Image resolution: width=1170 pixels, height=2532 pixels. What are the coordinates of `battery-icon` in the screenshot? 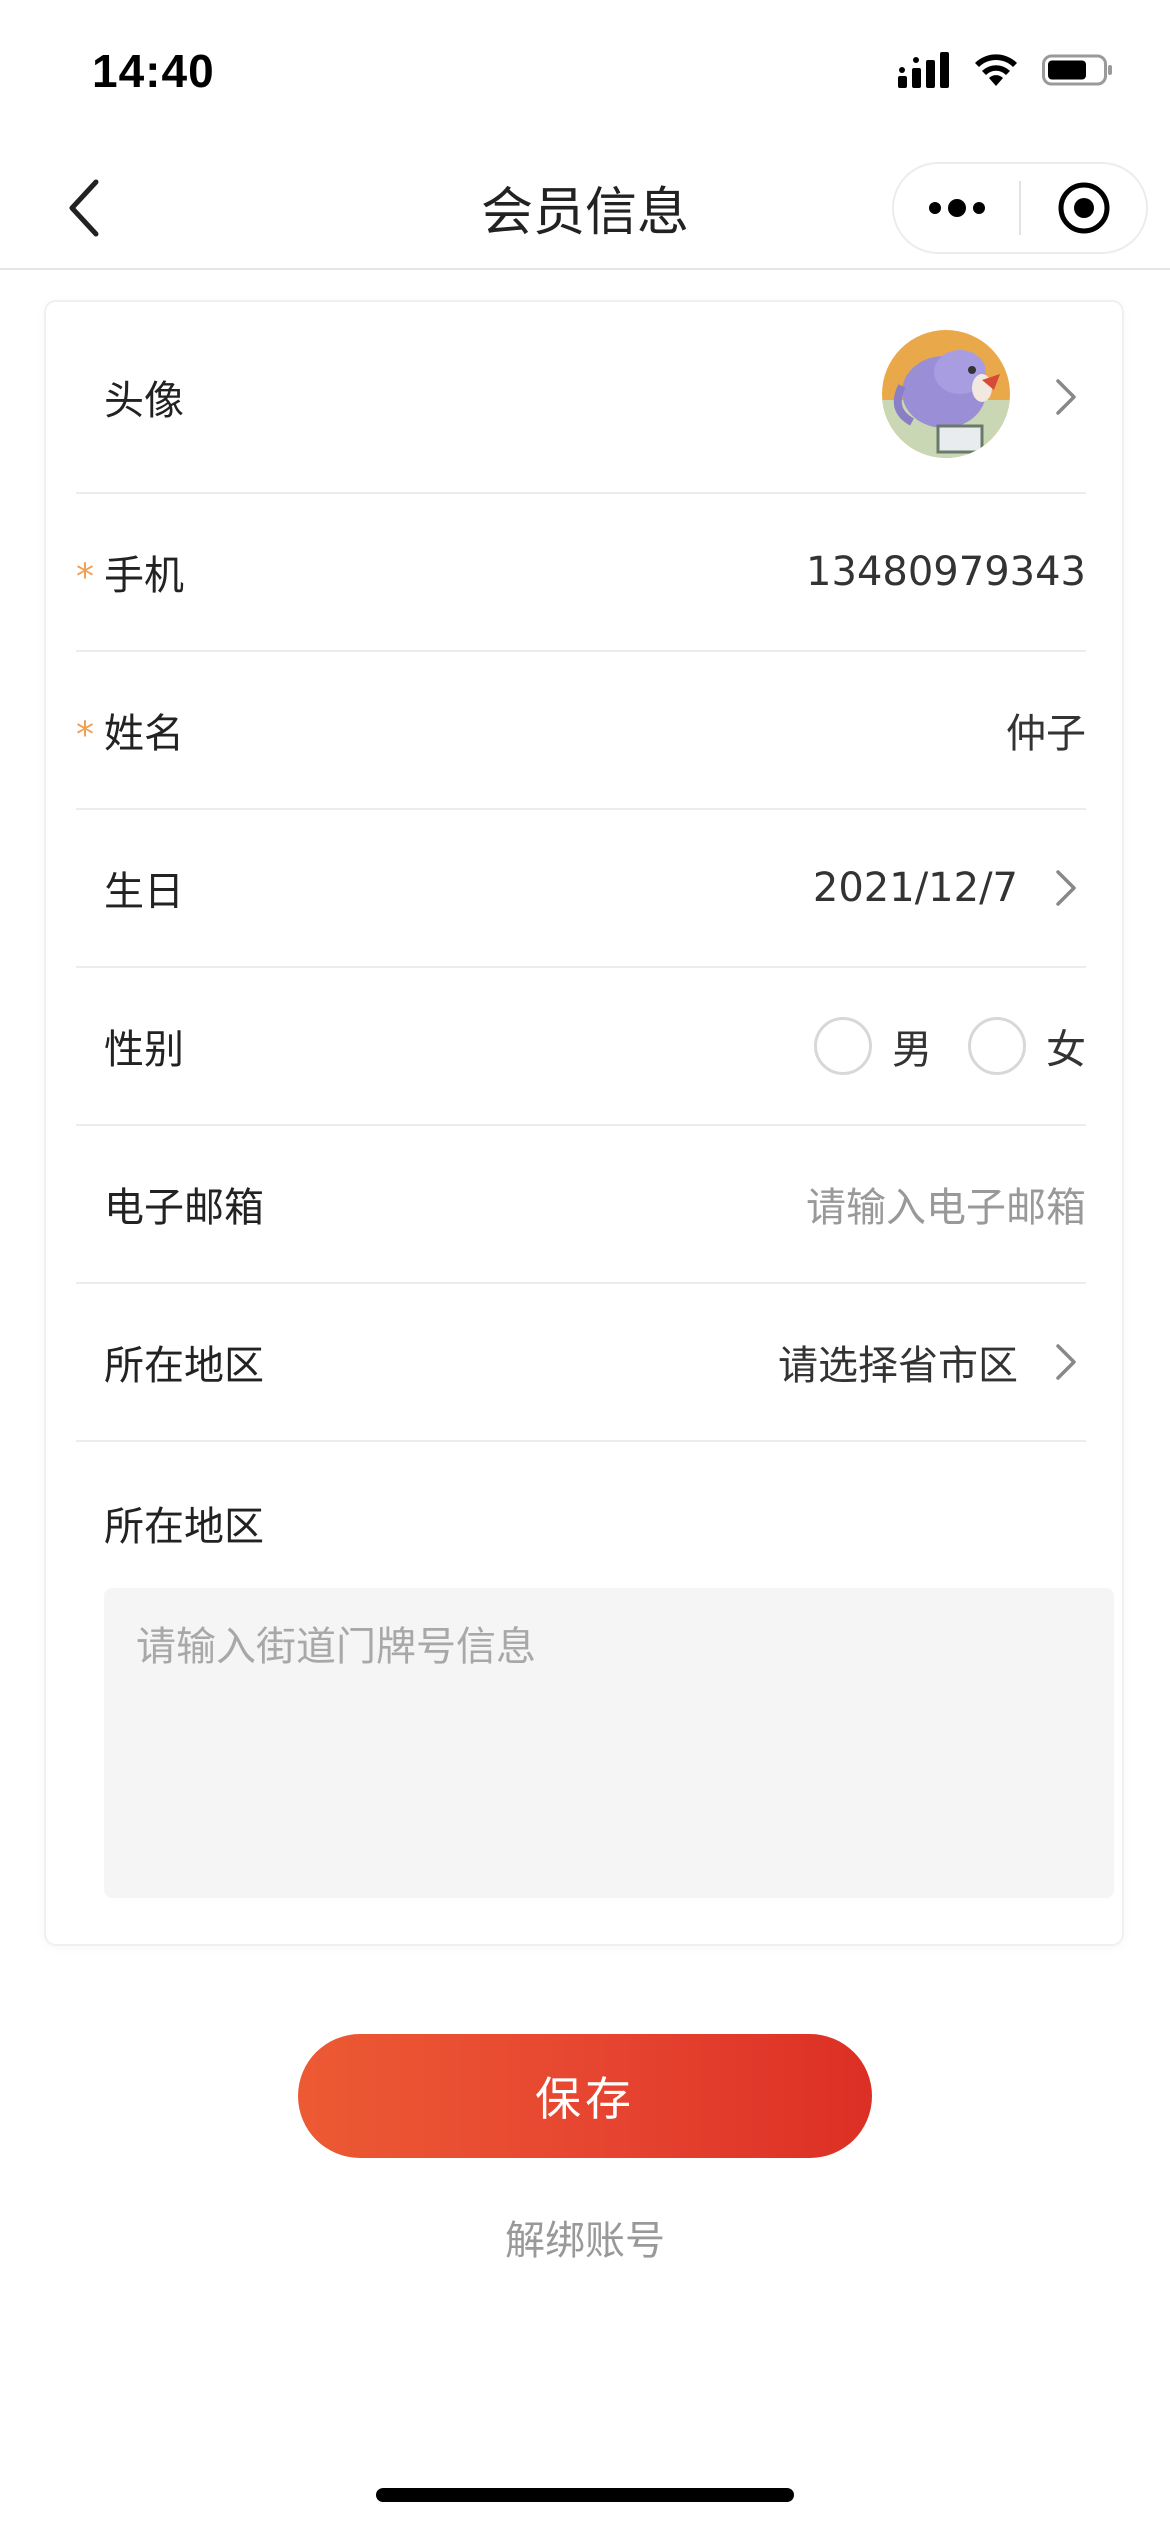 It's located at (1077, 70).